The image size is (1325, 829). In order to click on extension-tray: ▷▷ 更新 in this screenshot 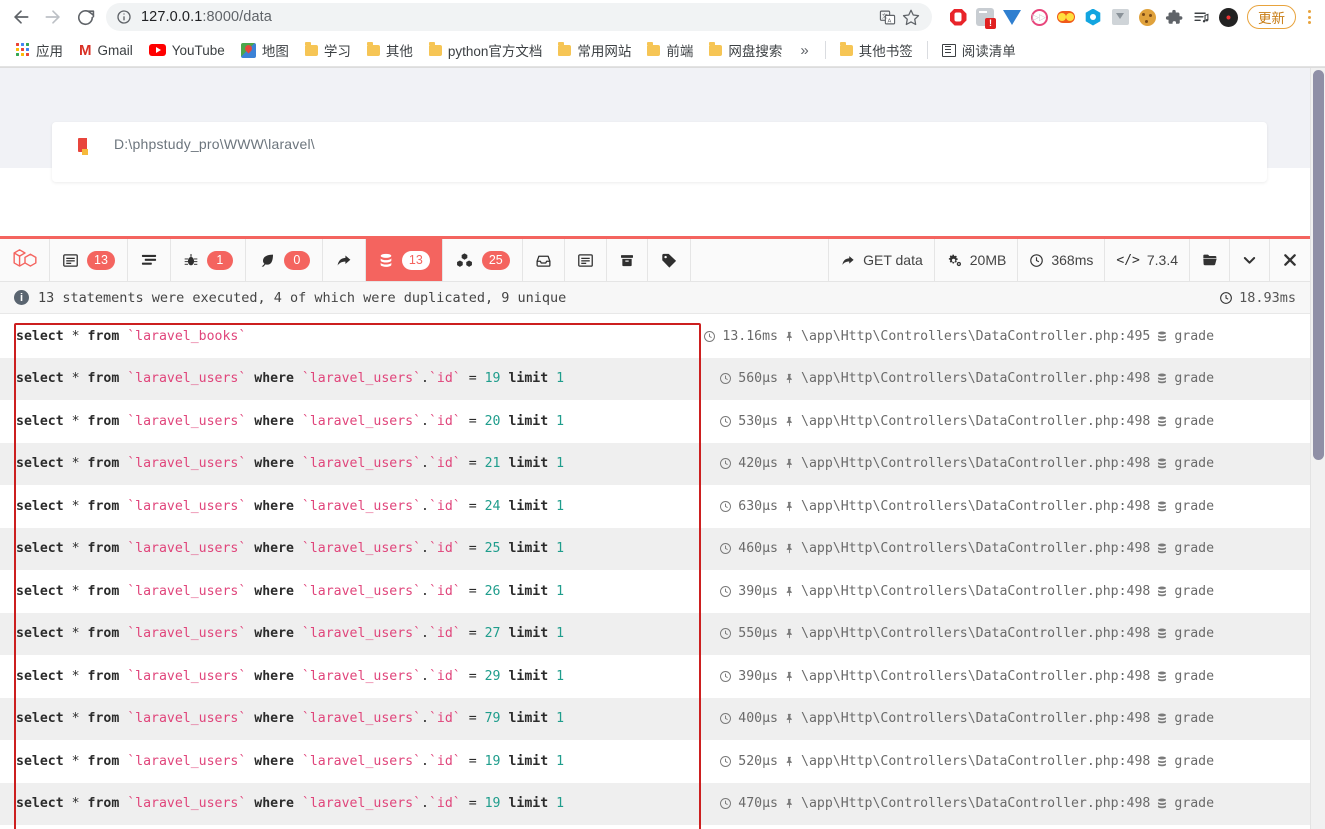, I will do `click(1129, 17)`.